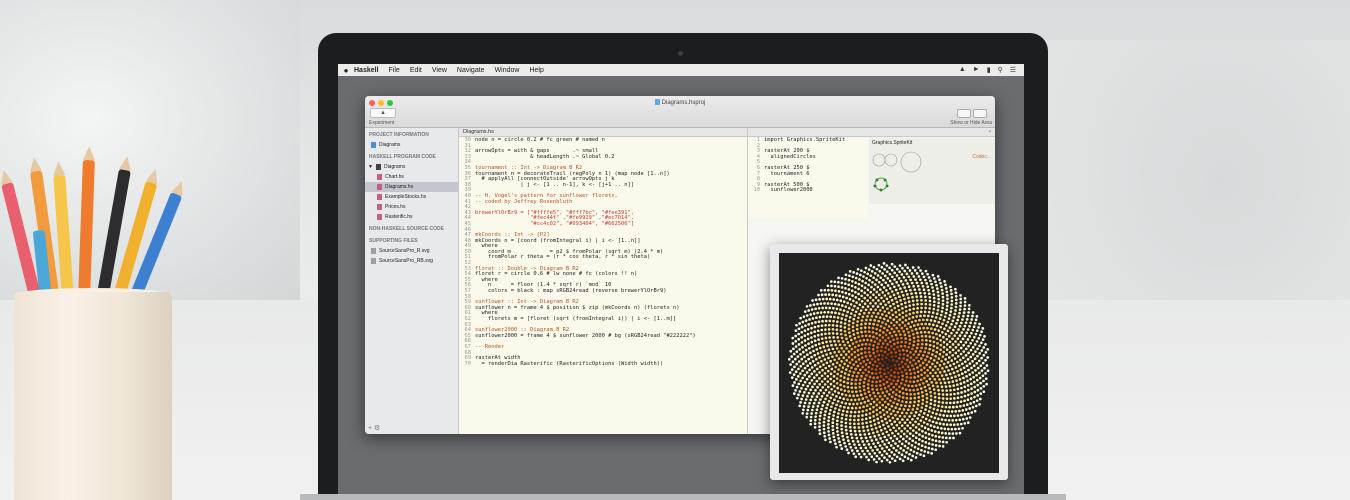 Image resolution: width=1350 pixels, height=500 pixels. What do you see at coordinates (416, 70) in the screenshot?
I see `menu-edit: Edit` at bounding box center [416, 70].